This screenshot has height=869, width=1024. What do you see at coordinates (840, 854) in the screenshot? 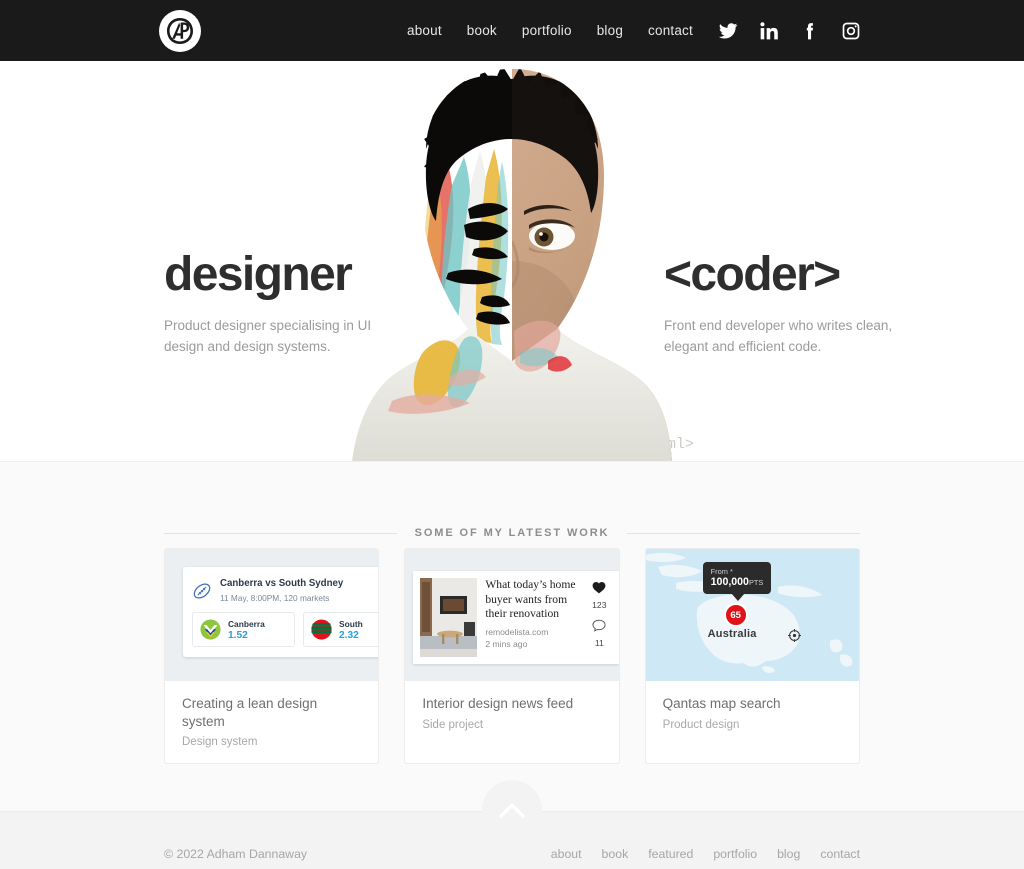
I see `footer-nav-item-contact: contact` at bounding box center [840, 854].